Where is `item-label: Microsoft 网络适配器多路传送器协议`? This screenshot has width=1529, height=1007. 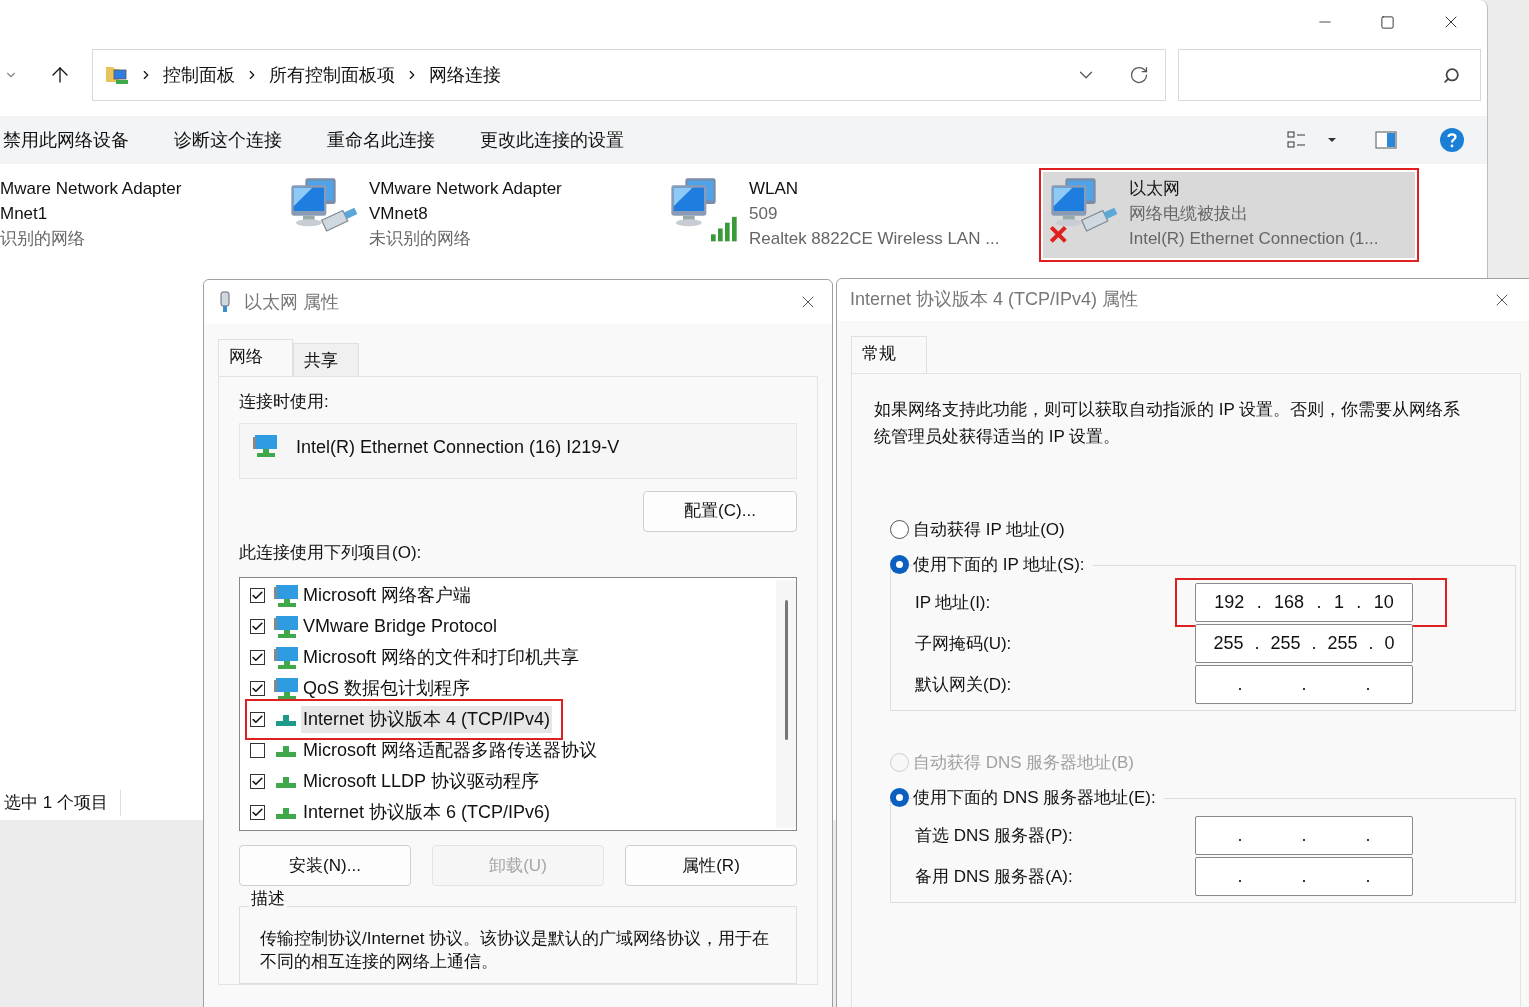 item-label: Microsoft 网络适配器多路传送器协议 is located at coordinates (450, 750).